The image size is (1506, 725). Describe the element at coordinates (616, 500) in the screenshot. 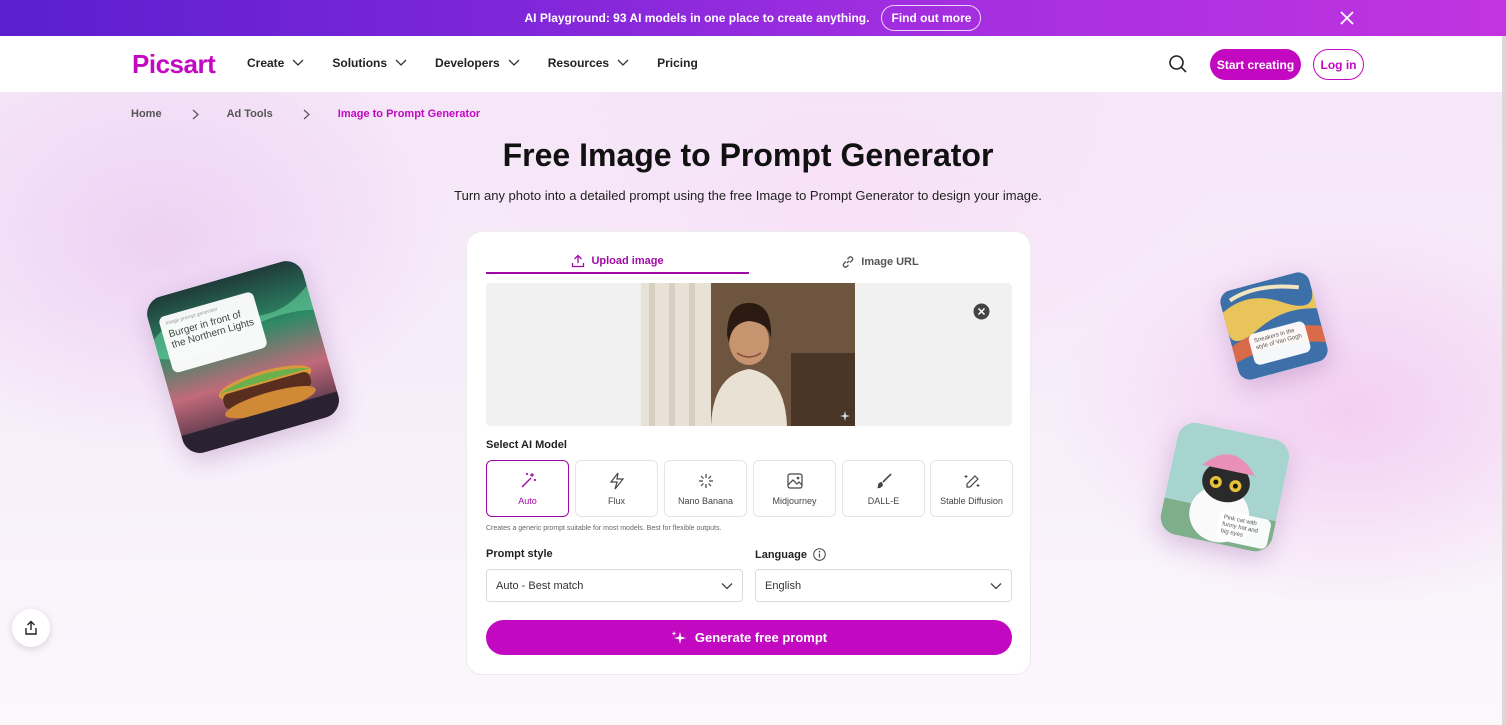

I see `model-flux-label: Flux` at that location.